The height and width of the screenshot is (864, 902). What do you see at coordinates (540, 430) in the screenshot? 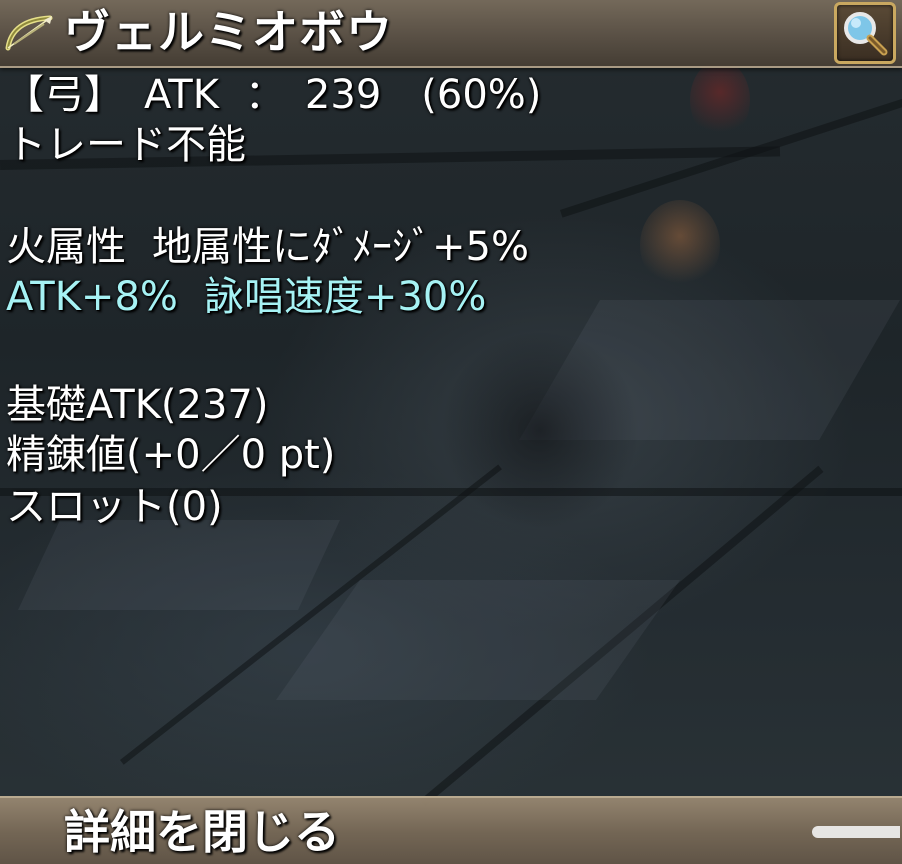
I see `character-shadow` at bounding box center [540, 430].